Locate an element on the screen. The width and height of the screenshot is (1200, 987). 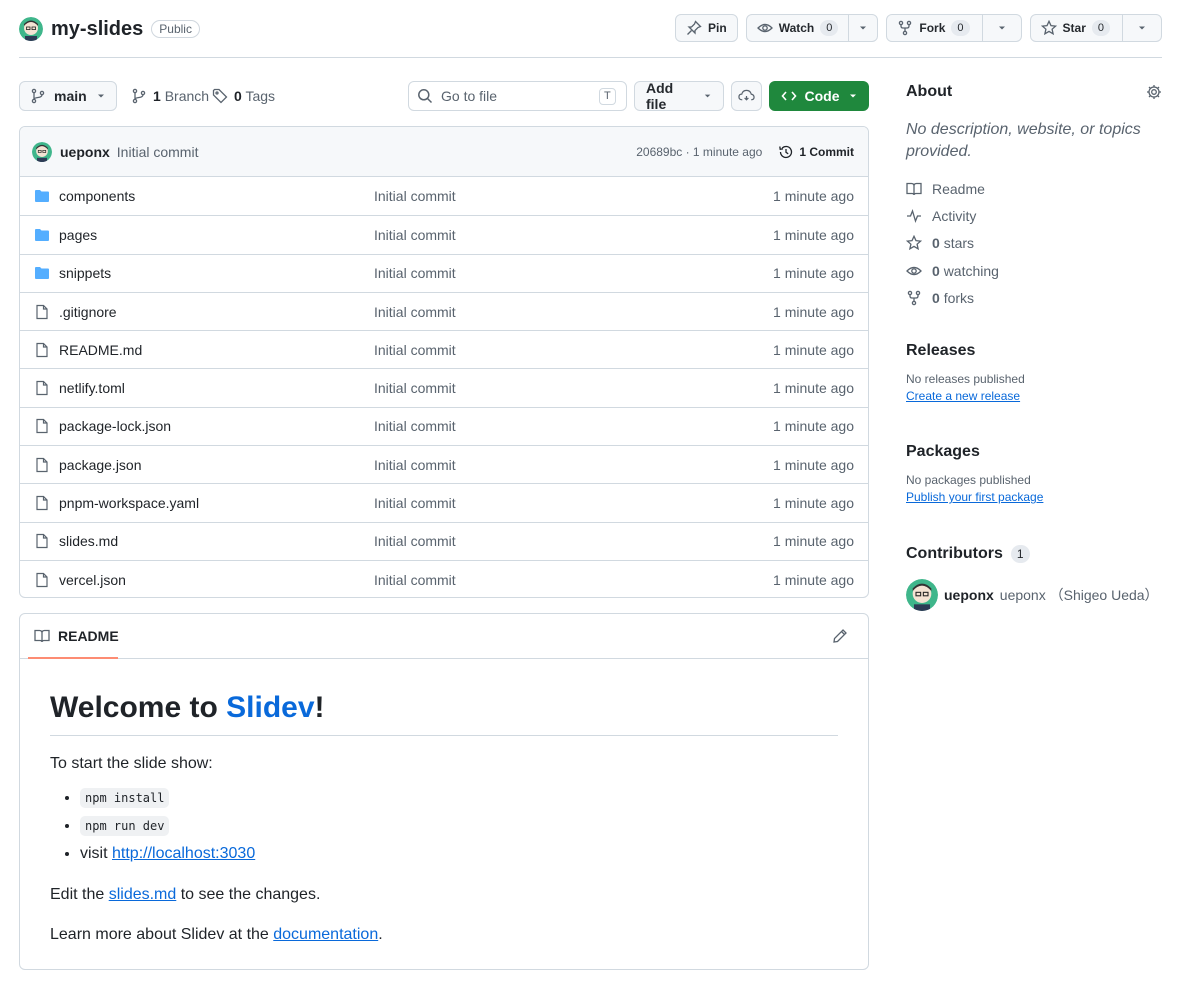
star-icon is located at coordinates (914, 243).